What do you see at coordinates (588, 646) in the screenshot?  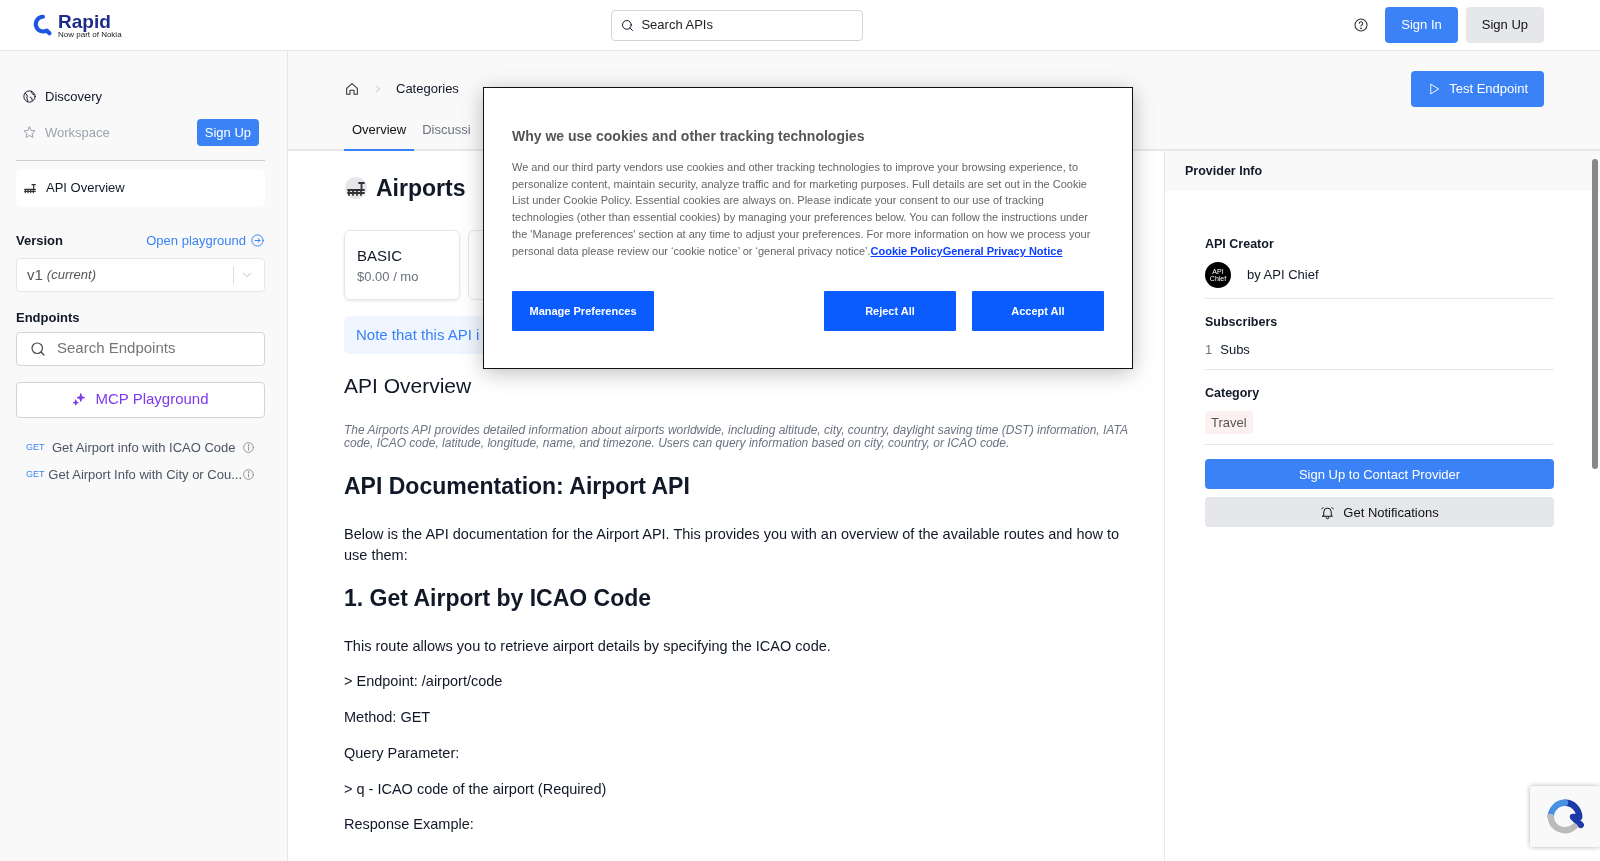 I see `paragraph: This route allows you to retrieve airport details by specifying the ICAO code.` at bounding box center [588, 646].